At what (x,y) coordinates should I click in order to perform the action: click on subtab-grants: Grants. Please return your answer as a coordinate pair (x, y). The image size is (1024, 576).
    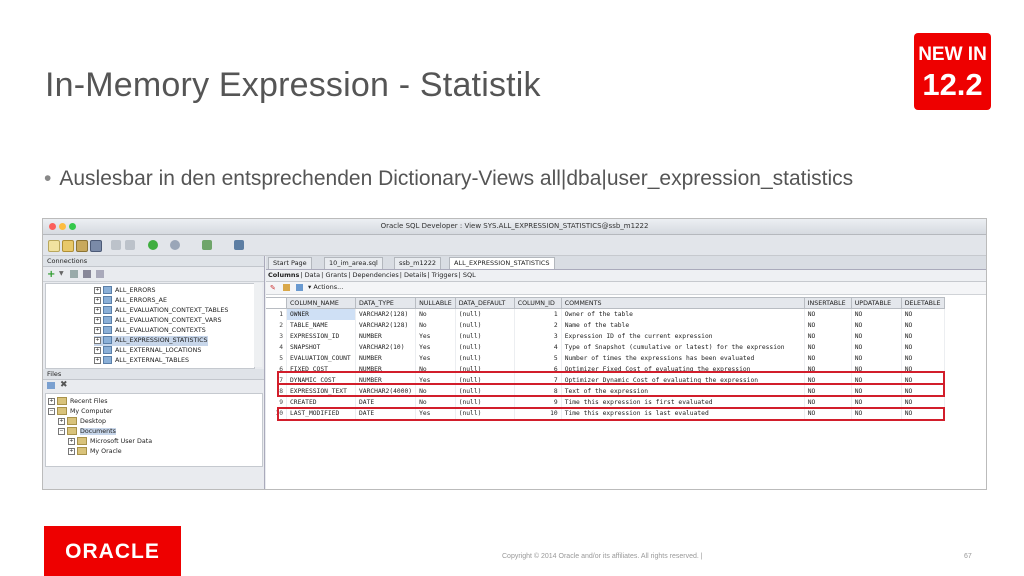
    Looking at the image, I should click on (336, 275).